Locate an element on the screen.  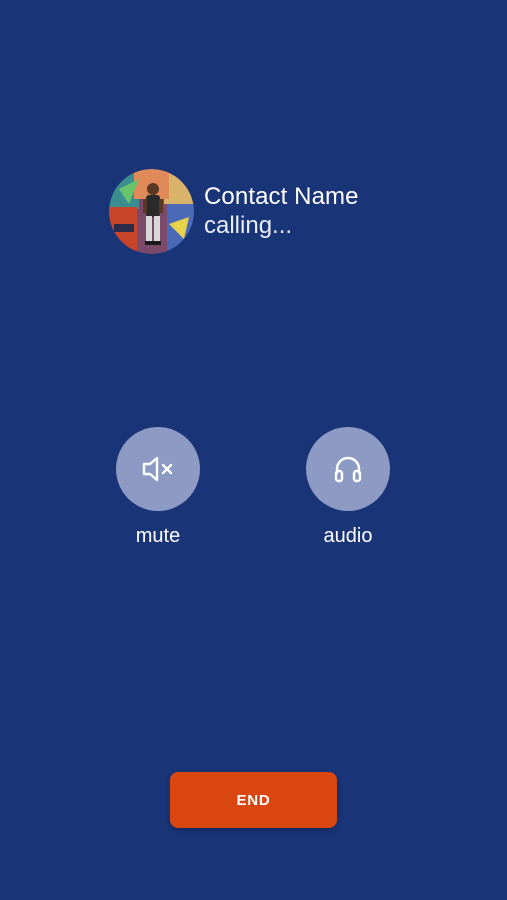
avatar-image is located at coordinates (151, 211).